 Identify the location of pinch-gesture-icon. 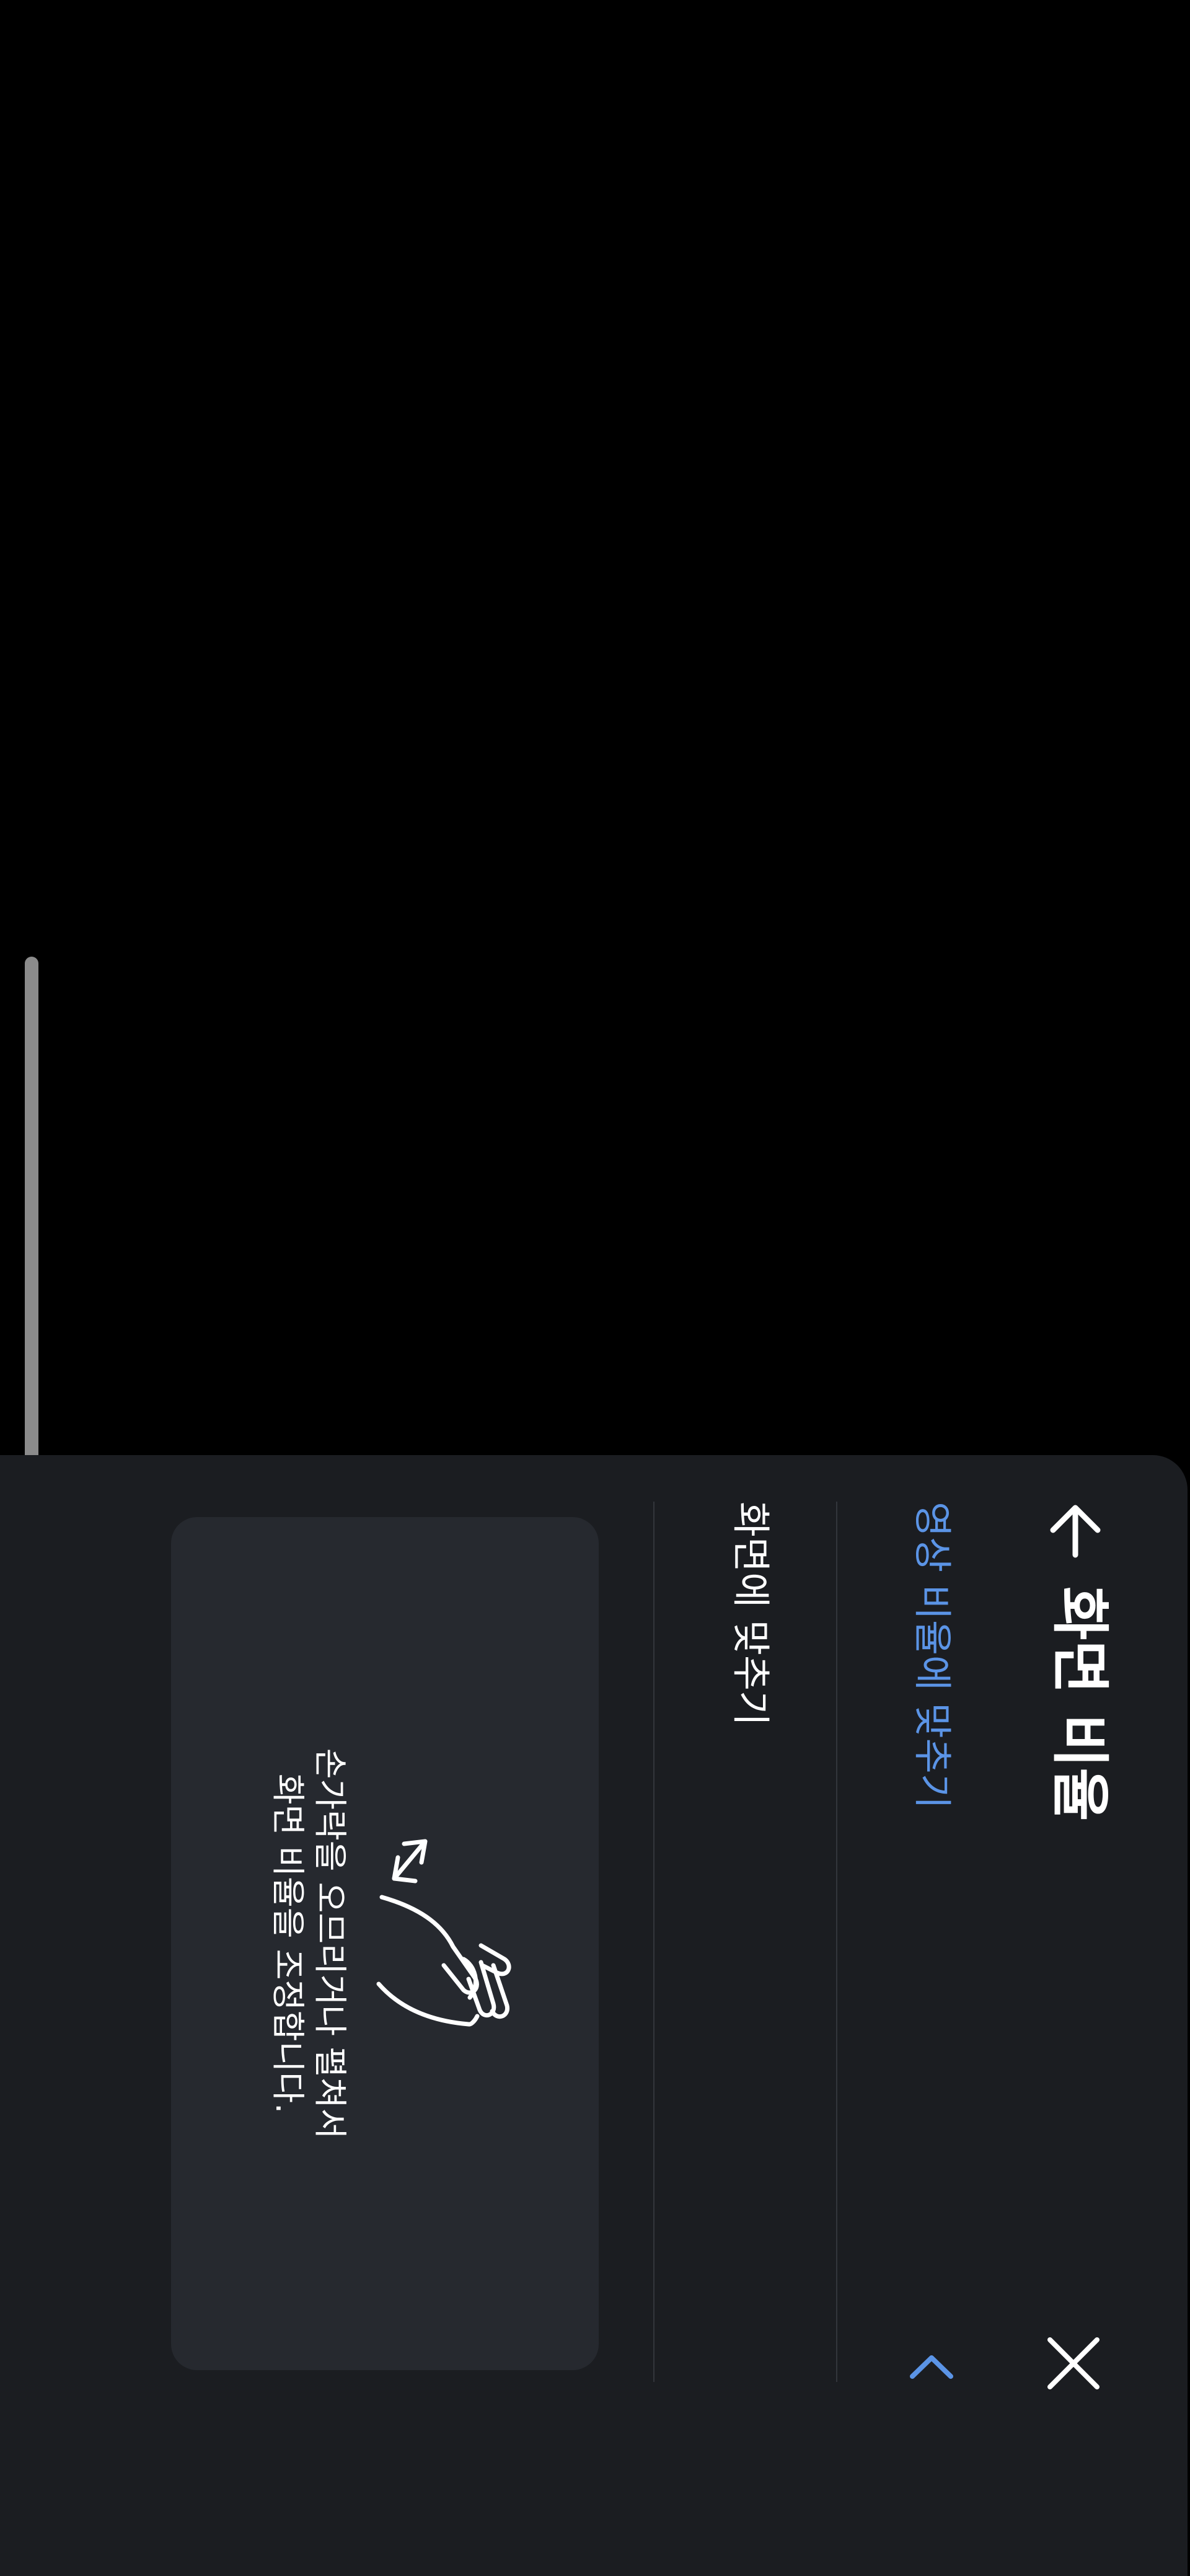
(443, 1933).